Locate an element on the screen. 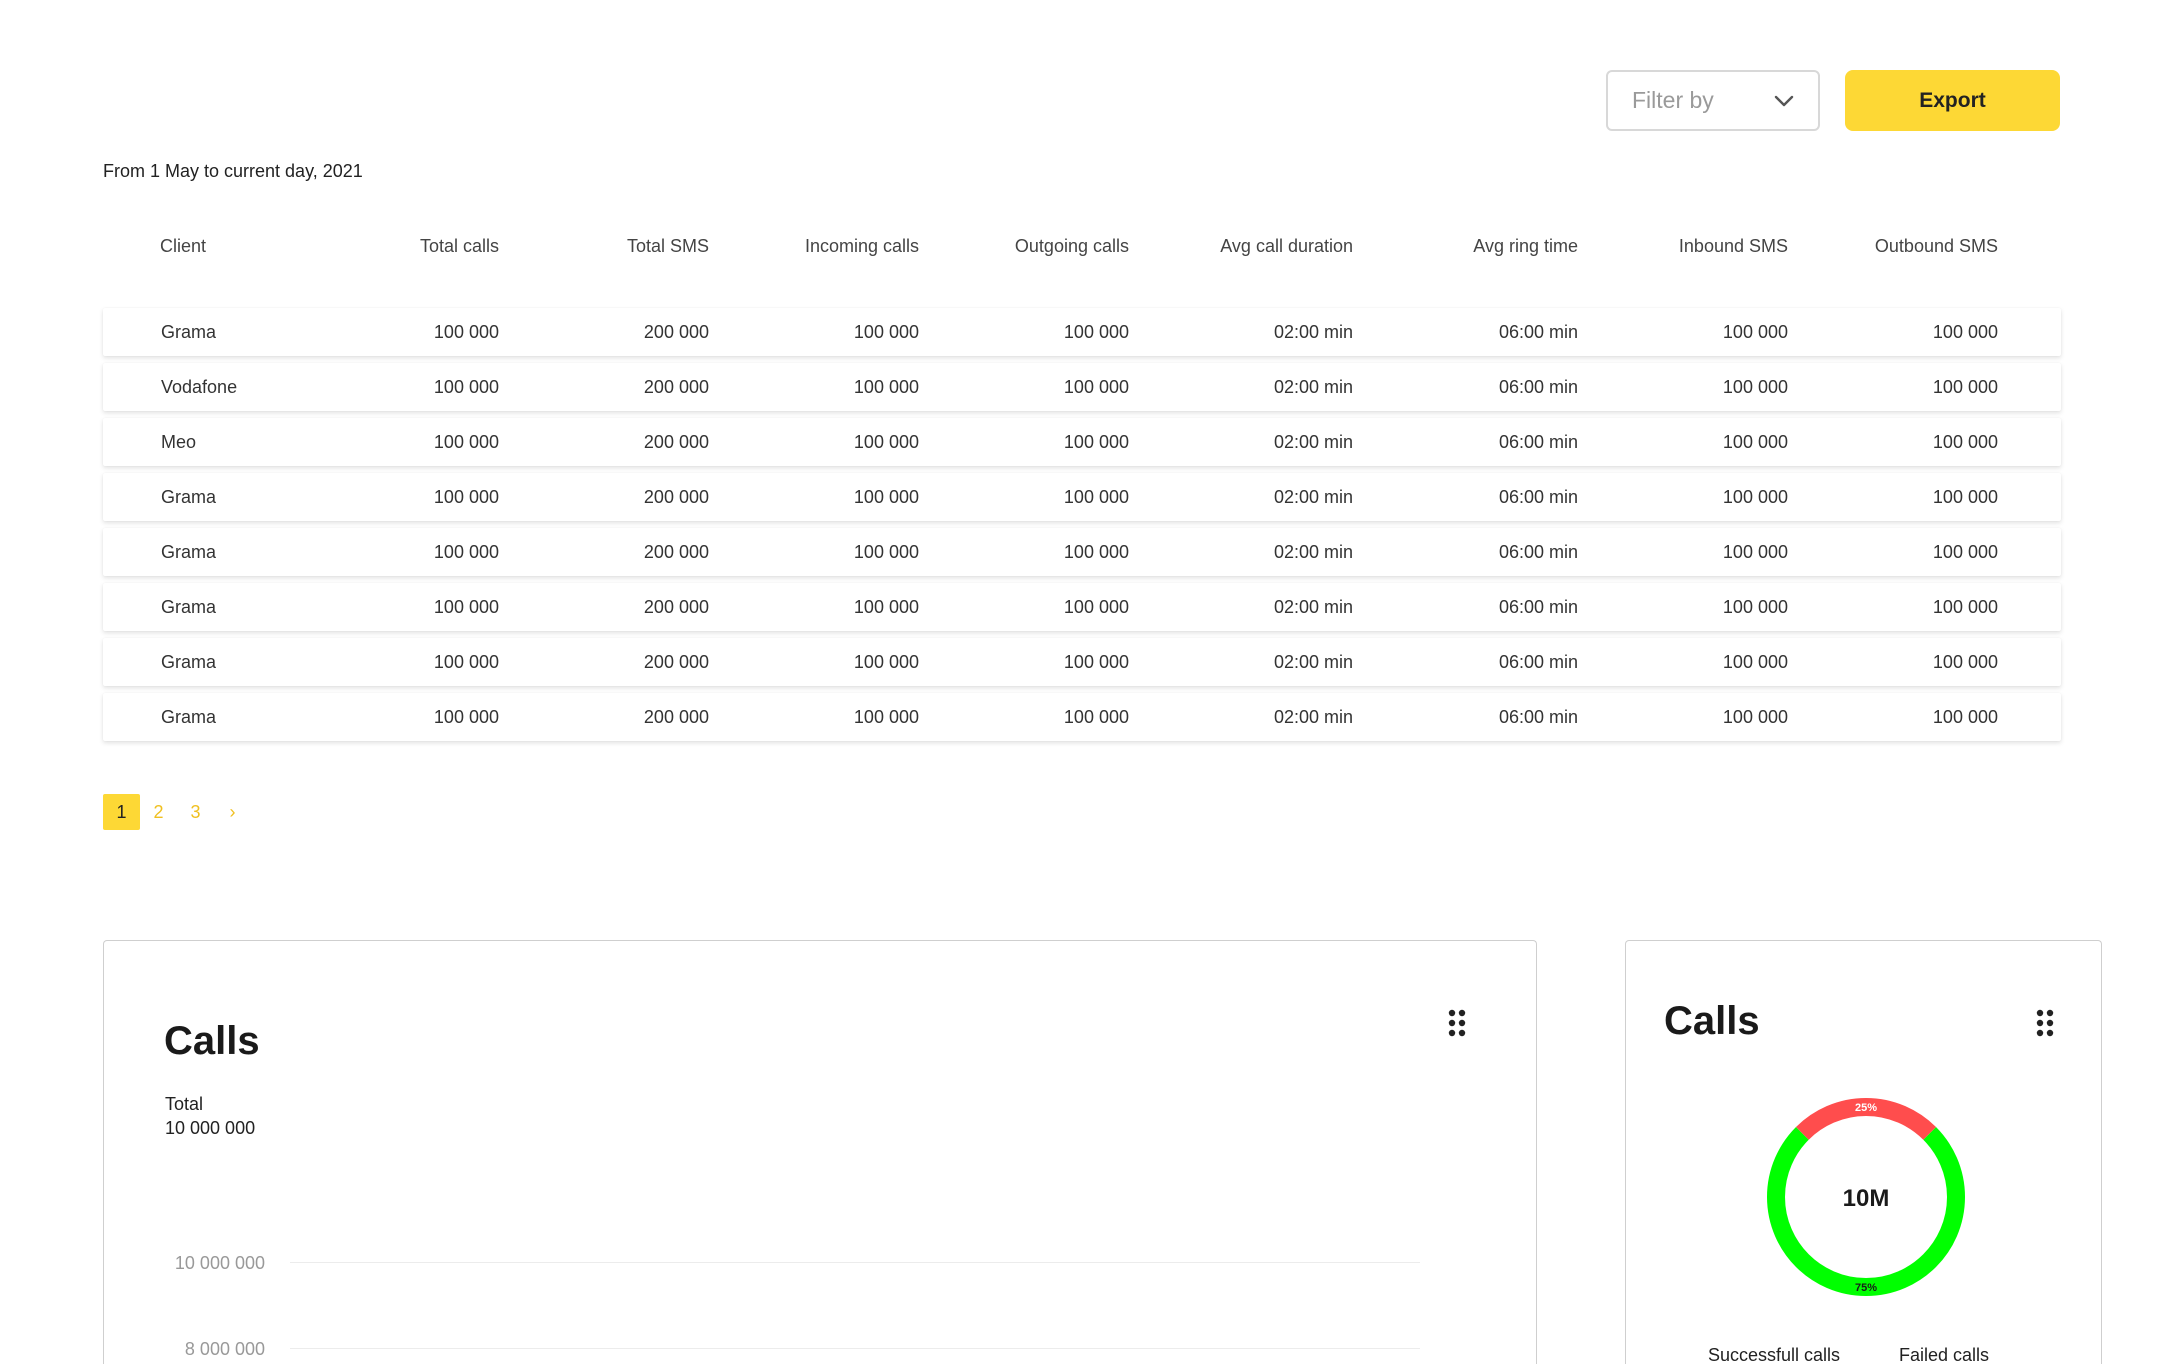 This screenshot has height=1364, width=2184. failed-percent-label: 25% is located at coordinates (1866, 1108).